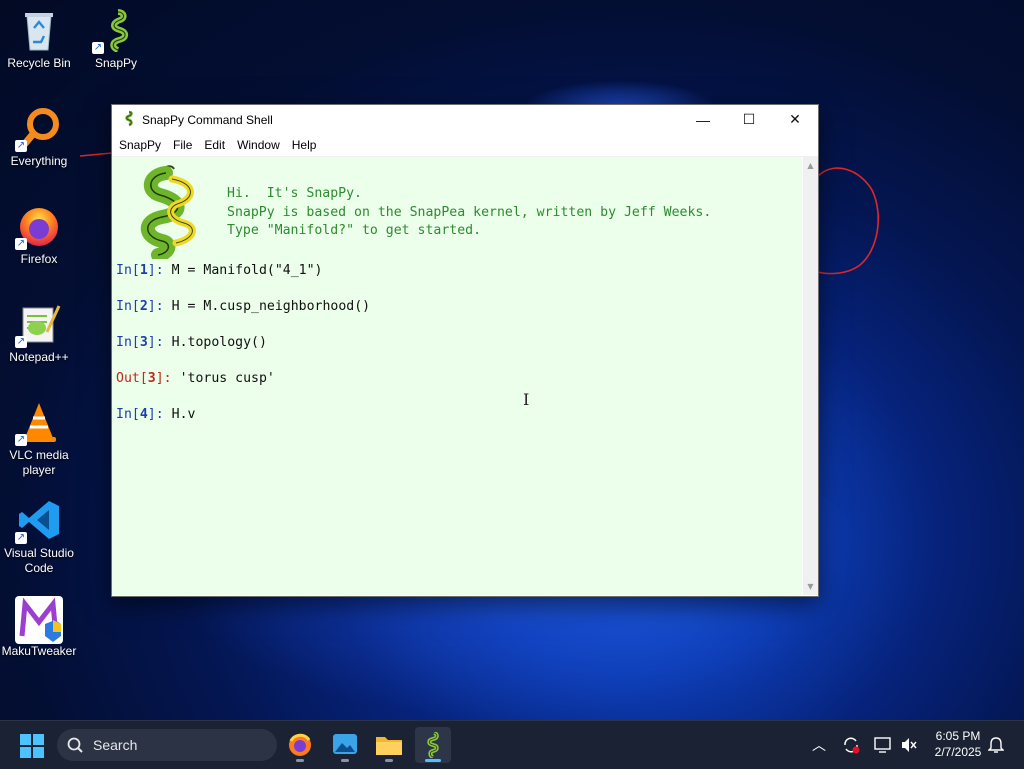 The width and height of the screenshot is (1024, 769). What do you see at coordinates (25, 739) in the screenshot?
I see `windows-logo-icon` at bounding box center [25, 739].